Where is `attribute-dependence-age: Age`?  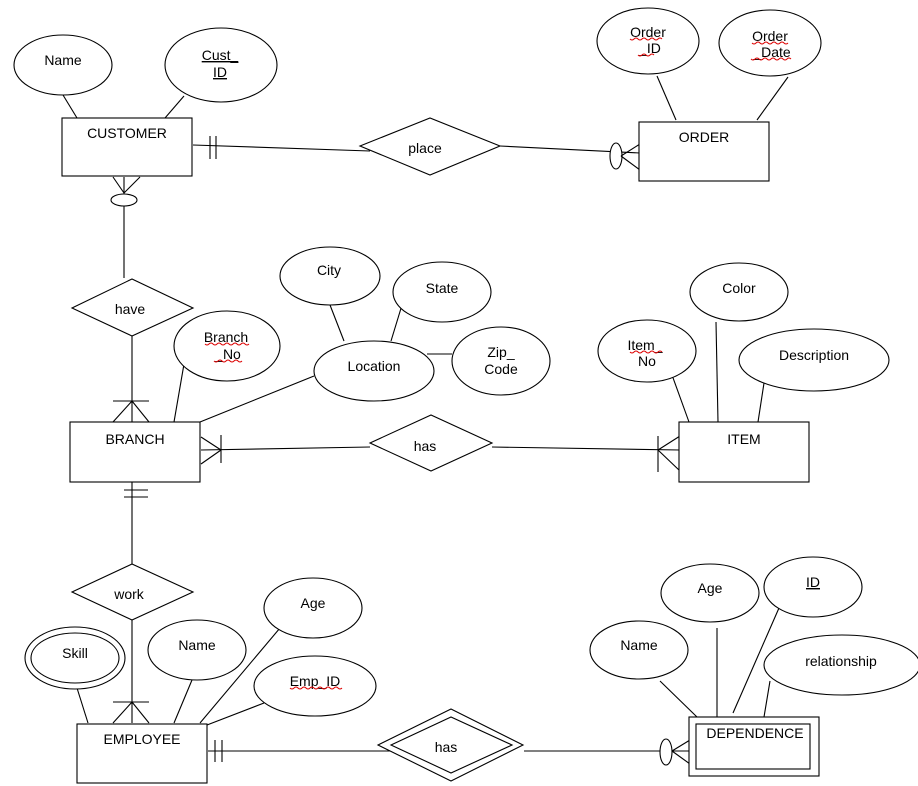 attribute-dependence-age: Age is located at coordinates (710, 593).